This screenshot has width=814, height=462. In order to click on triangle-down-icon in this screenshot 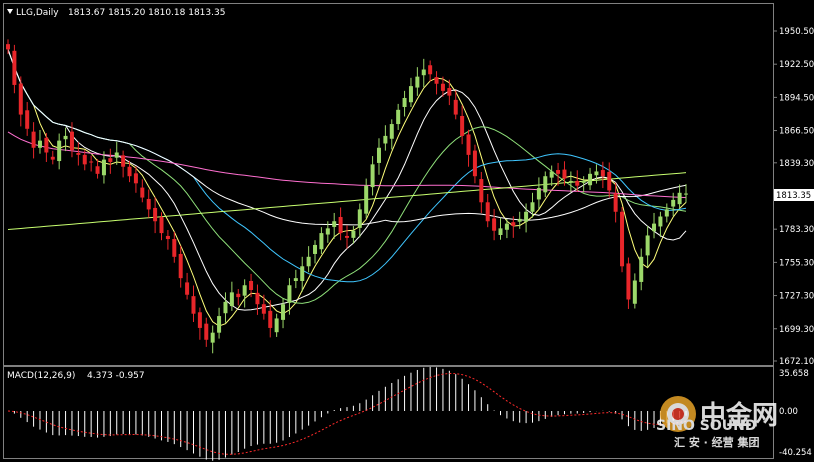, I will do `click(10, 11)`.